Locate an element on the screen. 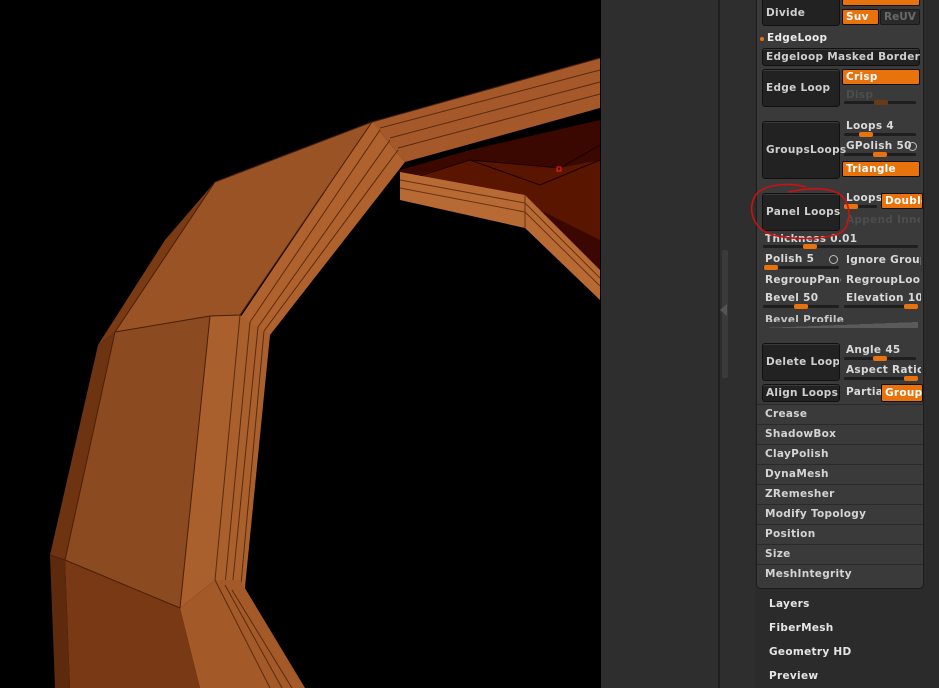 The width and height of the screenshot is (939, 688). subpalette-zremesher: ZRemesher is located at coordinates (840, 494).